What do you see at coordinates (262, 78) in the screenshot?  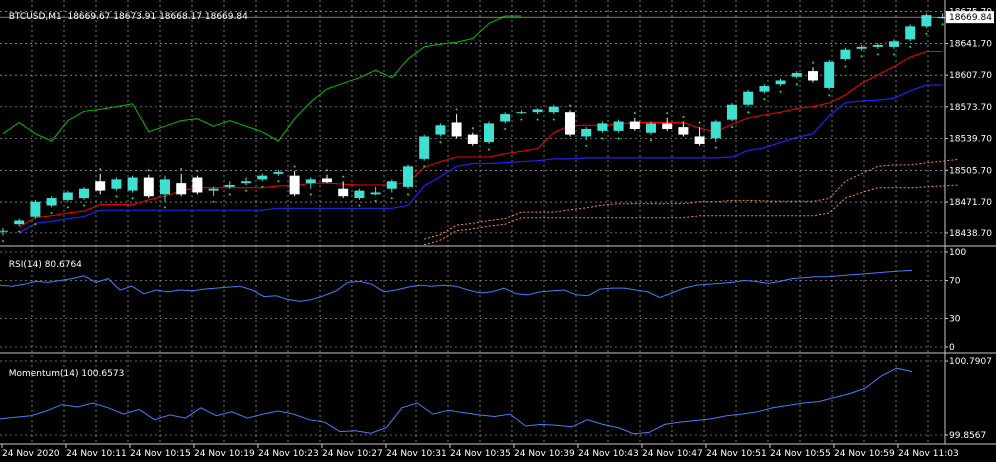 I see `chikou-span` at bounding box center [262, 78].